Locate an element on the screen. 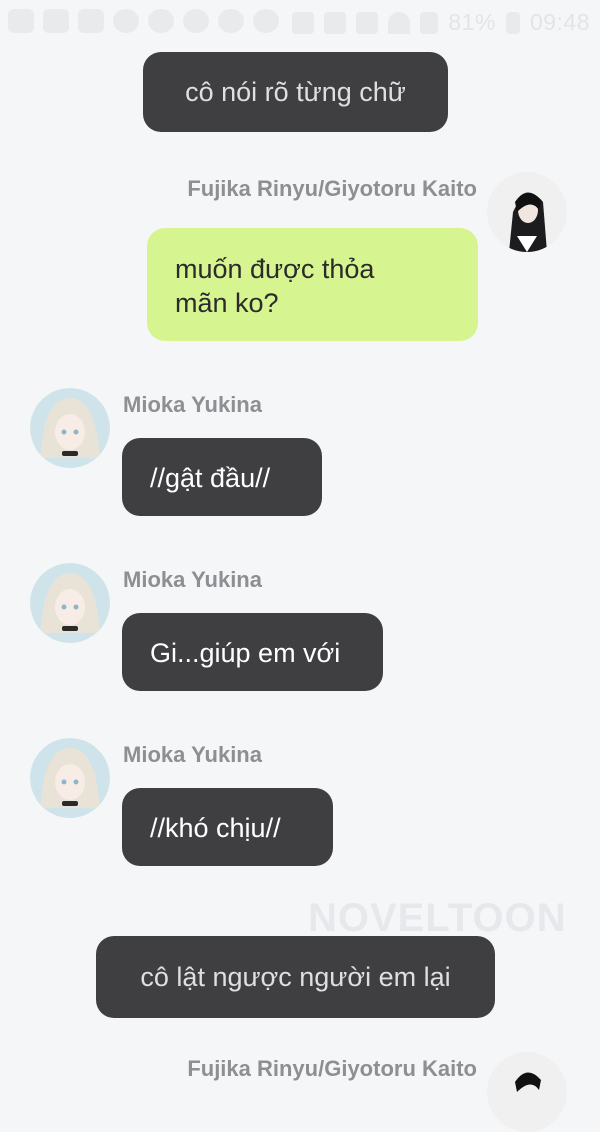 Image resolution: width=600 pixels, height=1132 pixels. status-bar: 81% 09:48 is located at coordinates (300, 22).